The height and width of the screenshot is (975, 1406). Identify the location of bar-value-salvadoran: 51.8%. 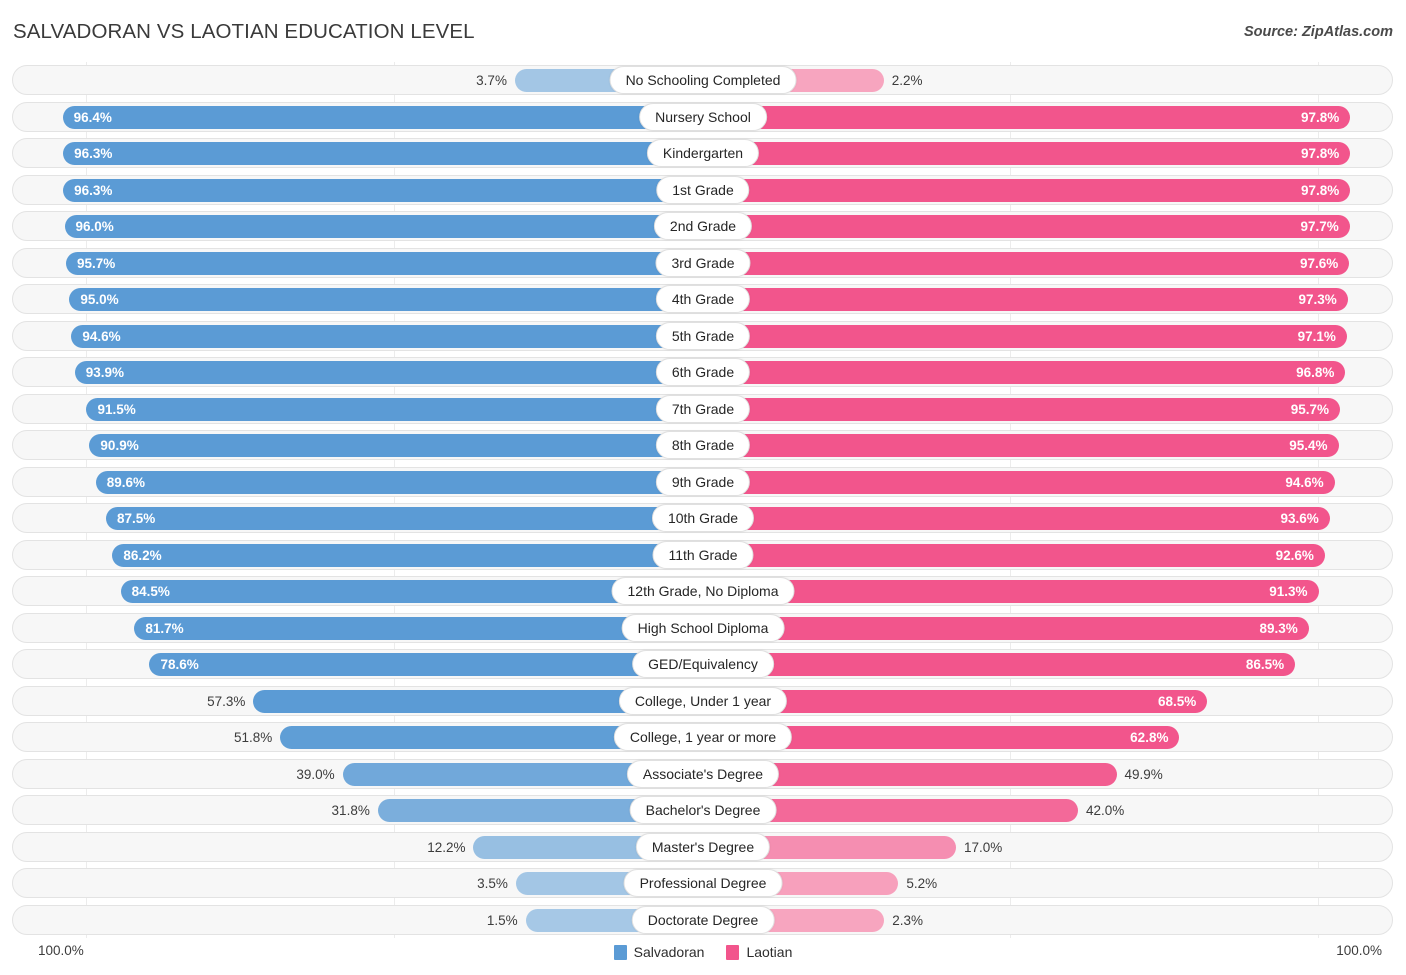
(253, 737).